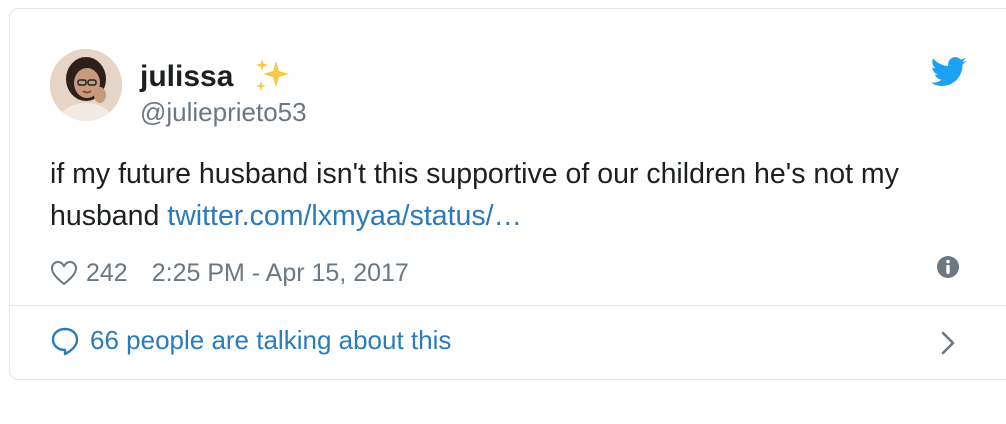 The height and width of the screenshot is (424, 1006). I want to click on twitter-bird-icon, so click(949, 72).